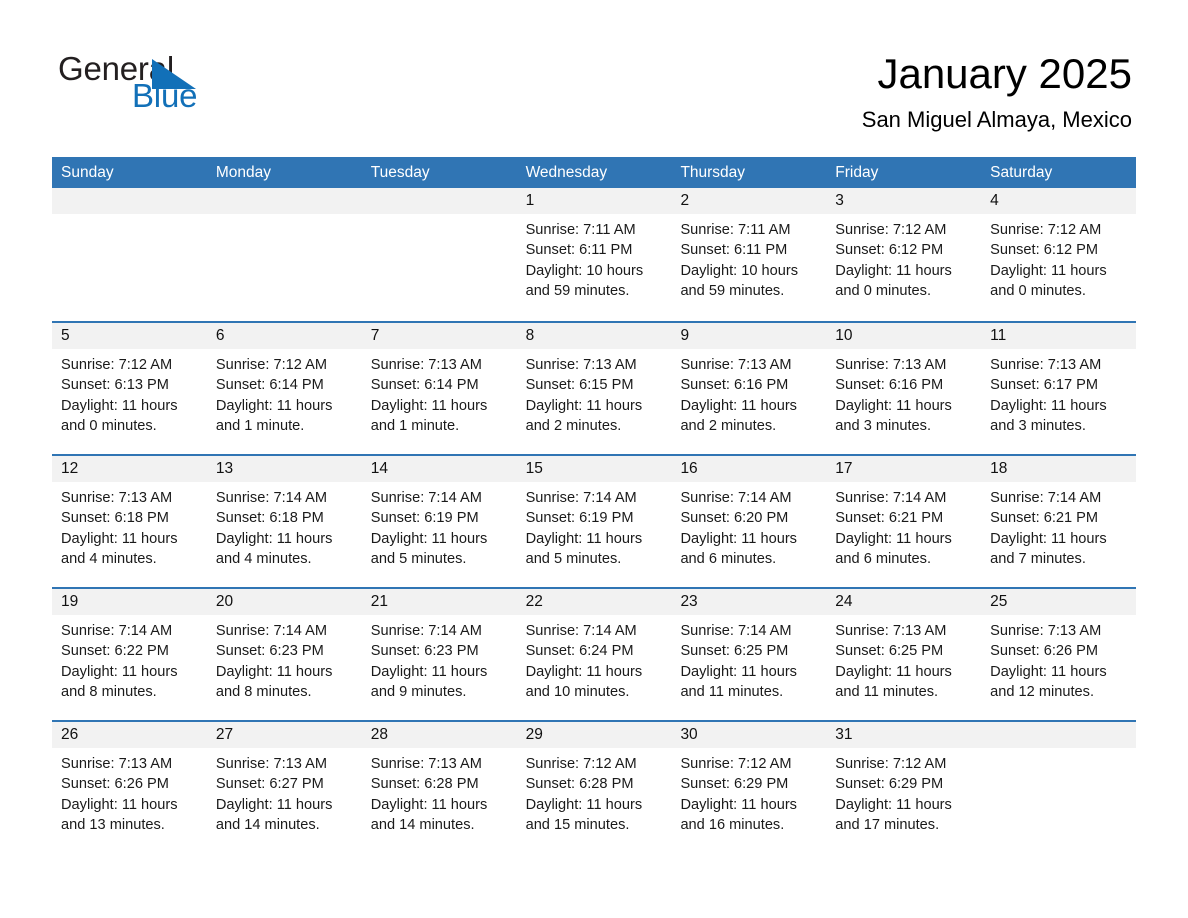 The height and width of the screenshot is (918, 1188). What do you see at coordinates (1059, 602) in the screenshot?
I see `day-number: 25` at bounding box center [1059, 602].